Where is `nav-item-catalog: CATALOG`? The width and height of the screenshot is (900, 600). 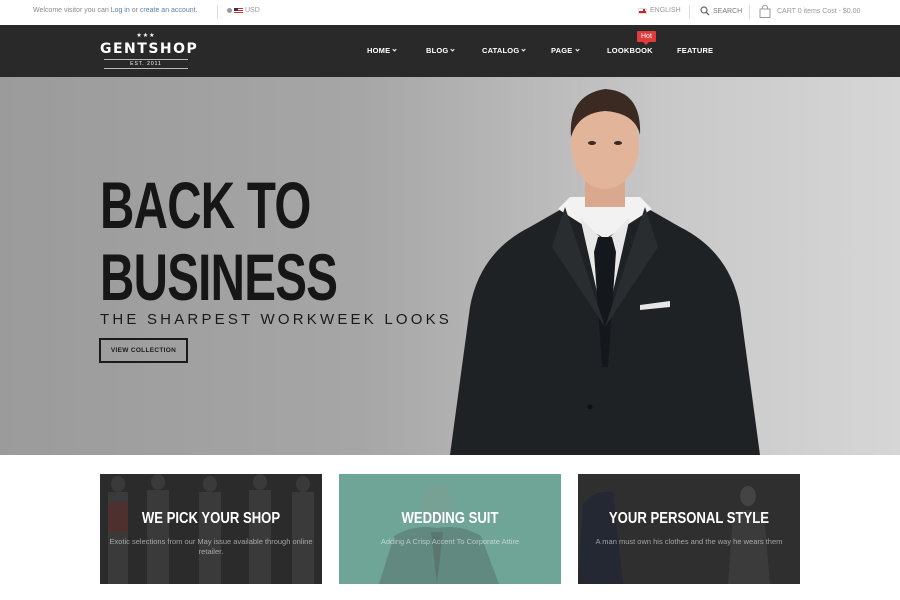 nav-item-catalog: CATALOG is located at coordinates (504, 50).